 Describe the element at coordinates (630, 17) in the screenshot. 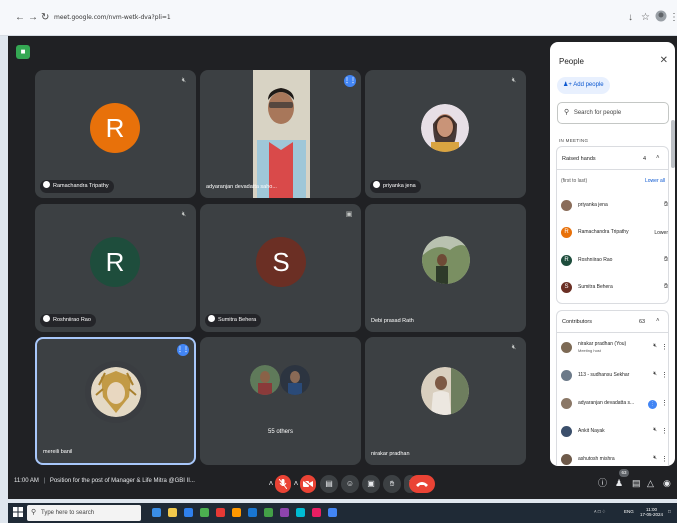

I see `download-icon: ↓` at that location.